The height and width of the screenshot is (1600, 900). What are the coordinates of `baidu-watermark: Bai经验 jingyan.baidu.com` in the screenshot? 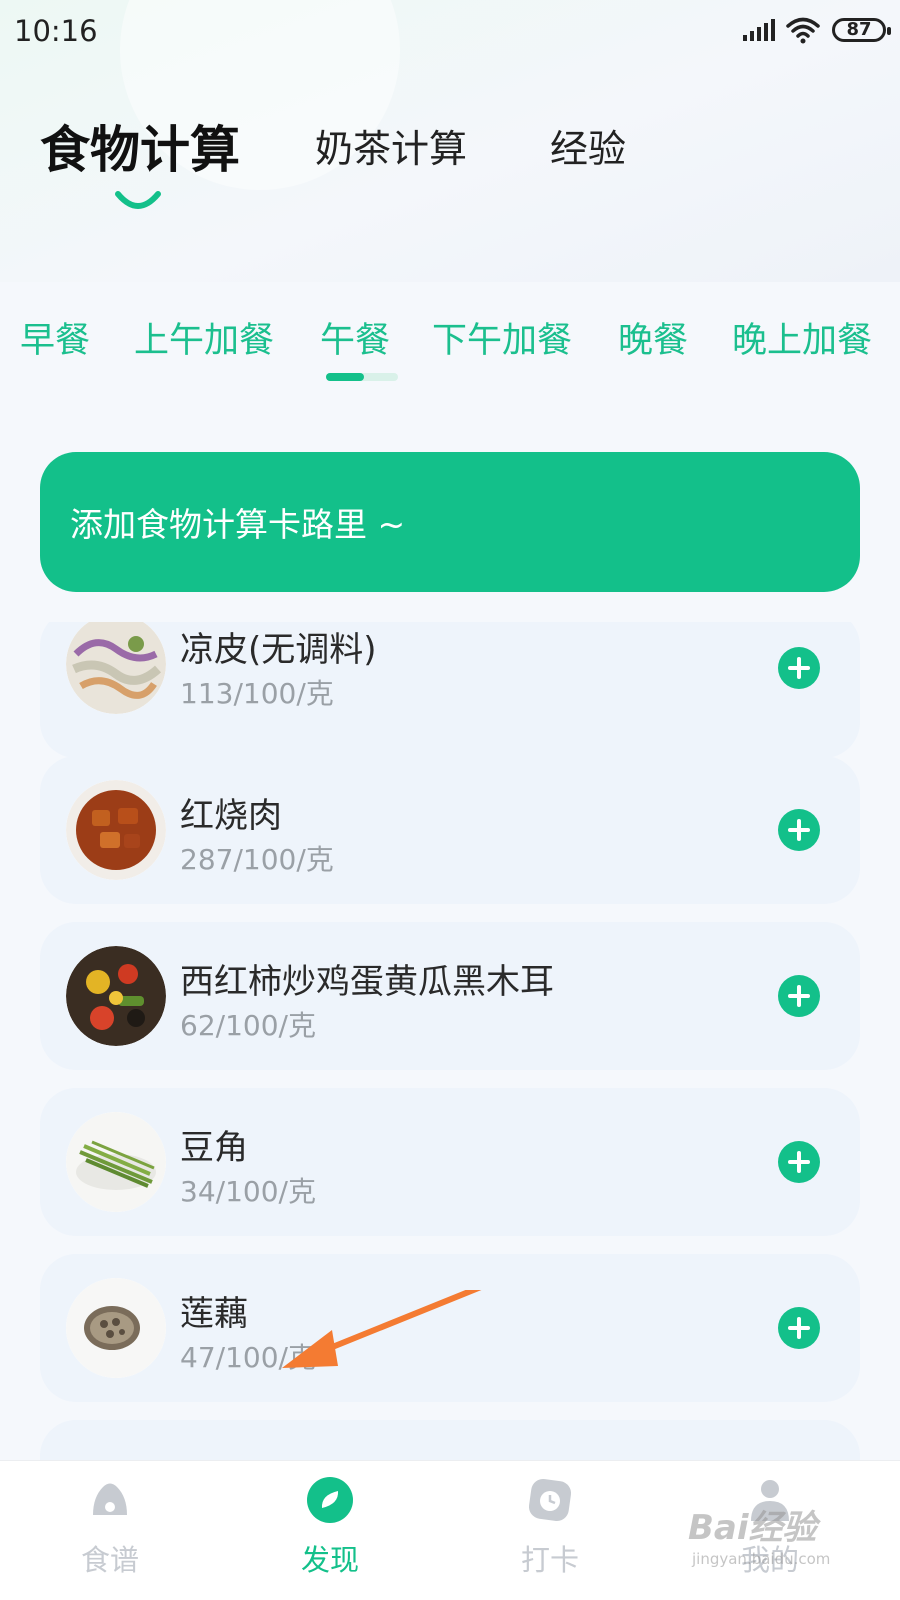 It's located at (783, 1540).